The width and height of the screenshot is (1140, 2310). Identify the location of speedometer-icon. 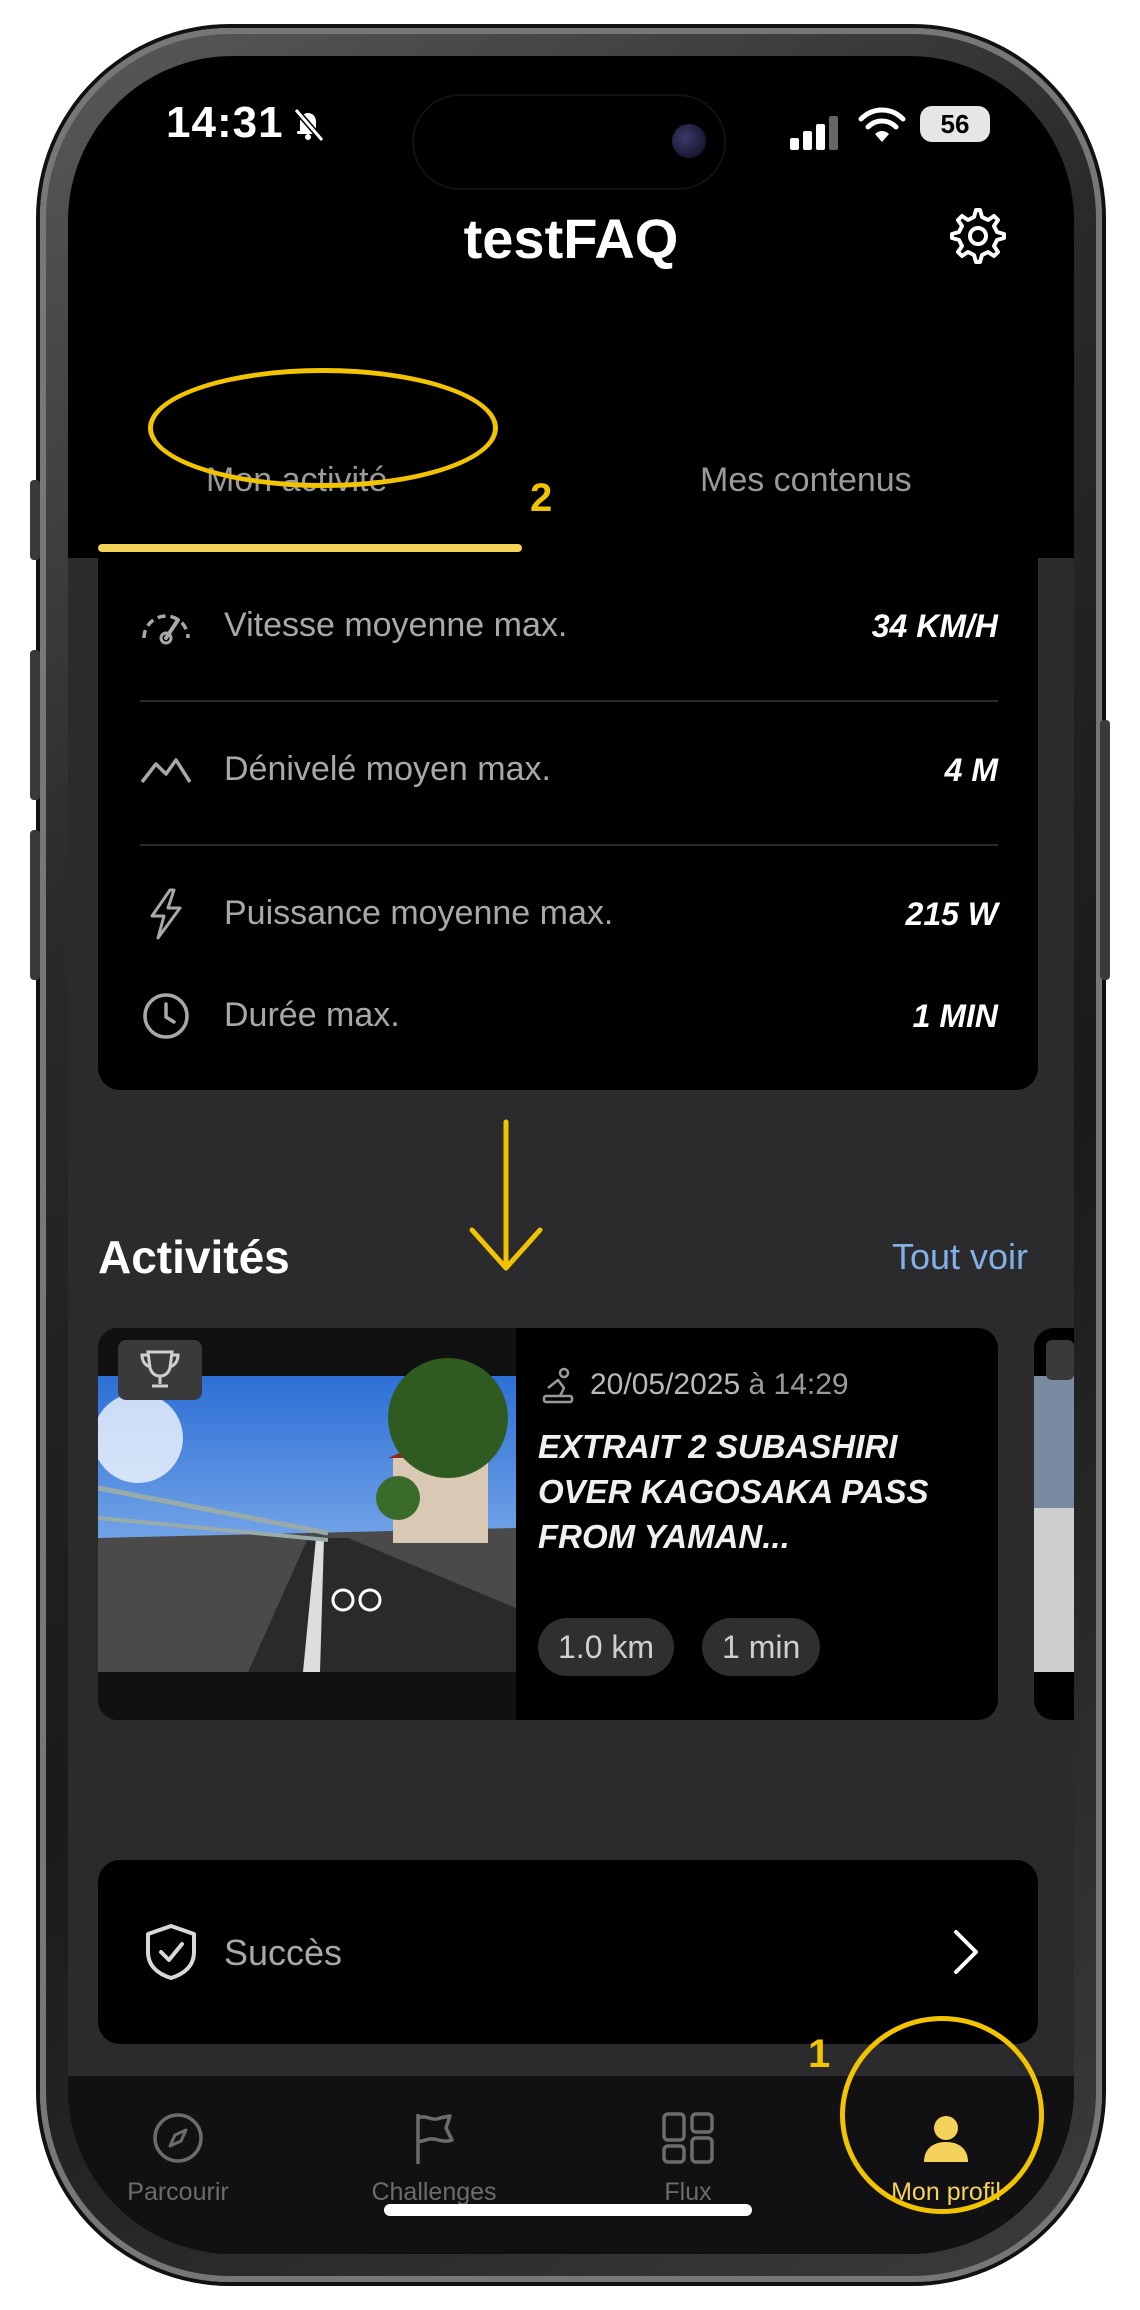
(166, 629).